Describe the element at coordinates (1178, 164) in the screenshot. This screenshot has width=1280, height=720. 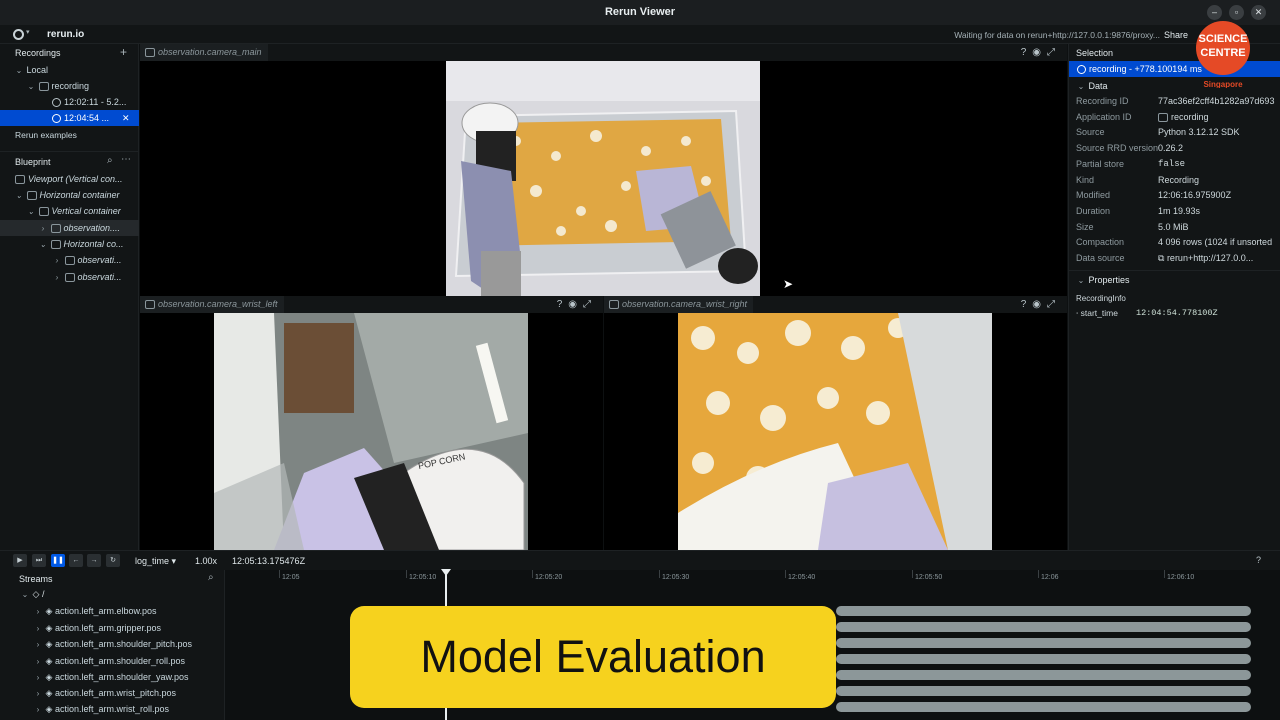
I see `field-partial-store: Partial store false` at that location.